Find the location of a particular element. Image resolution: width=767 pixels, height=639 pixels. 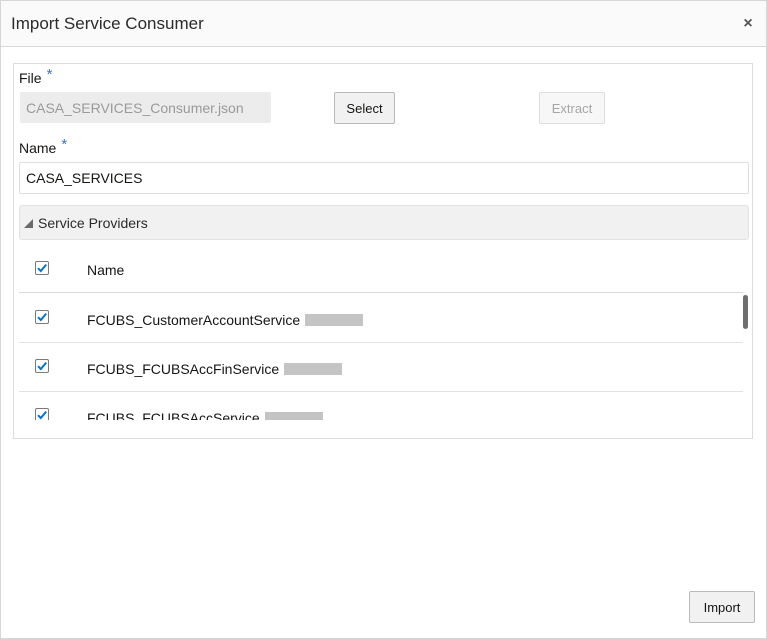

column-header-name: Name is located at coordinates (106, 270).